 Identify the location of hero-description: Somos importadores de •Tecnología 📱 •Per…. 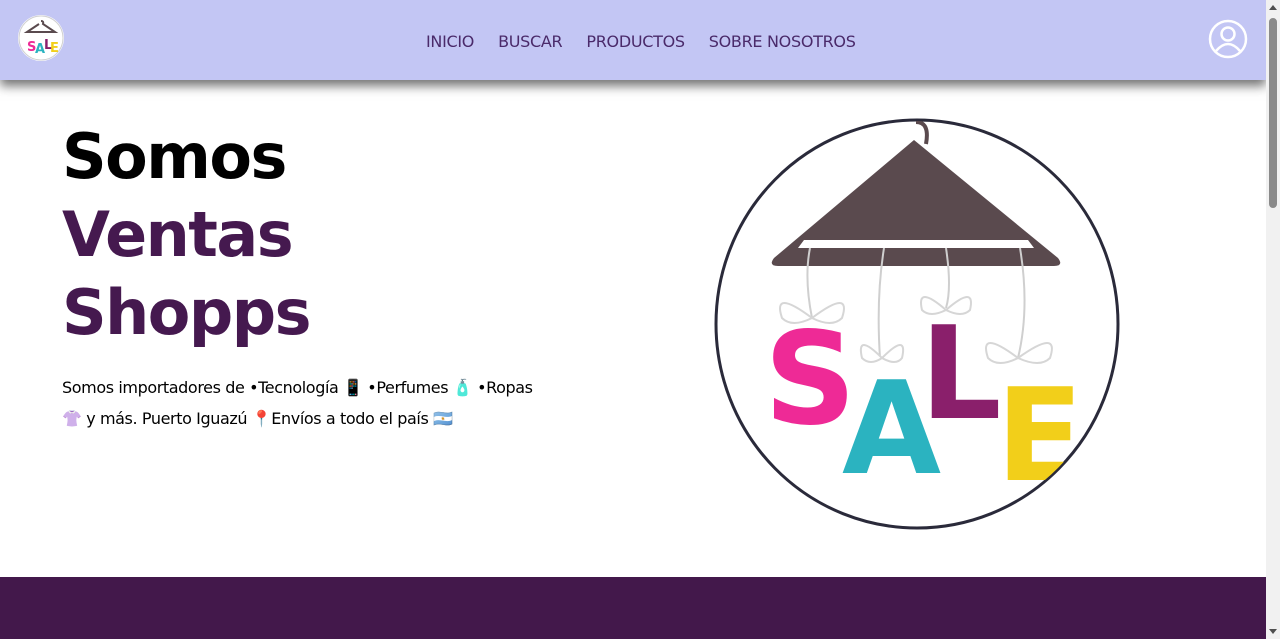
(332, 403).